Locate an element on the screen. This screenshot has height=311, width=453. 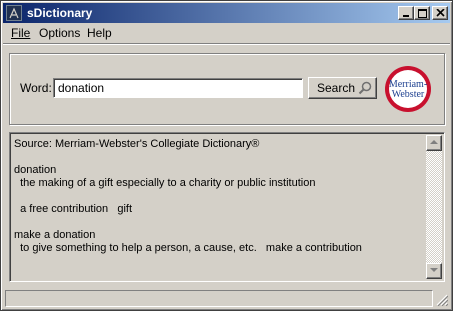
maximize-button is located at coordinates (422, 13).